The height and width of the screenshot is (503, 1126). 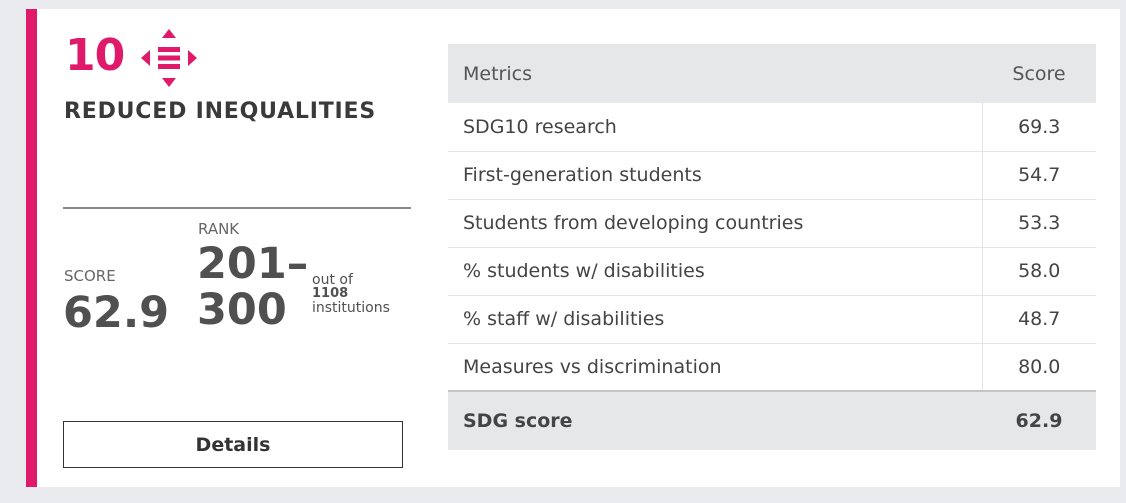 I want to click on table-row: % students w/ disabilities 58.0, so click(x=772, y=271).